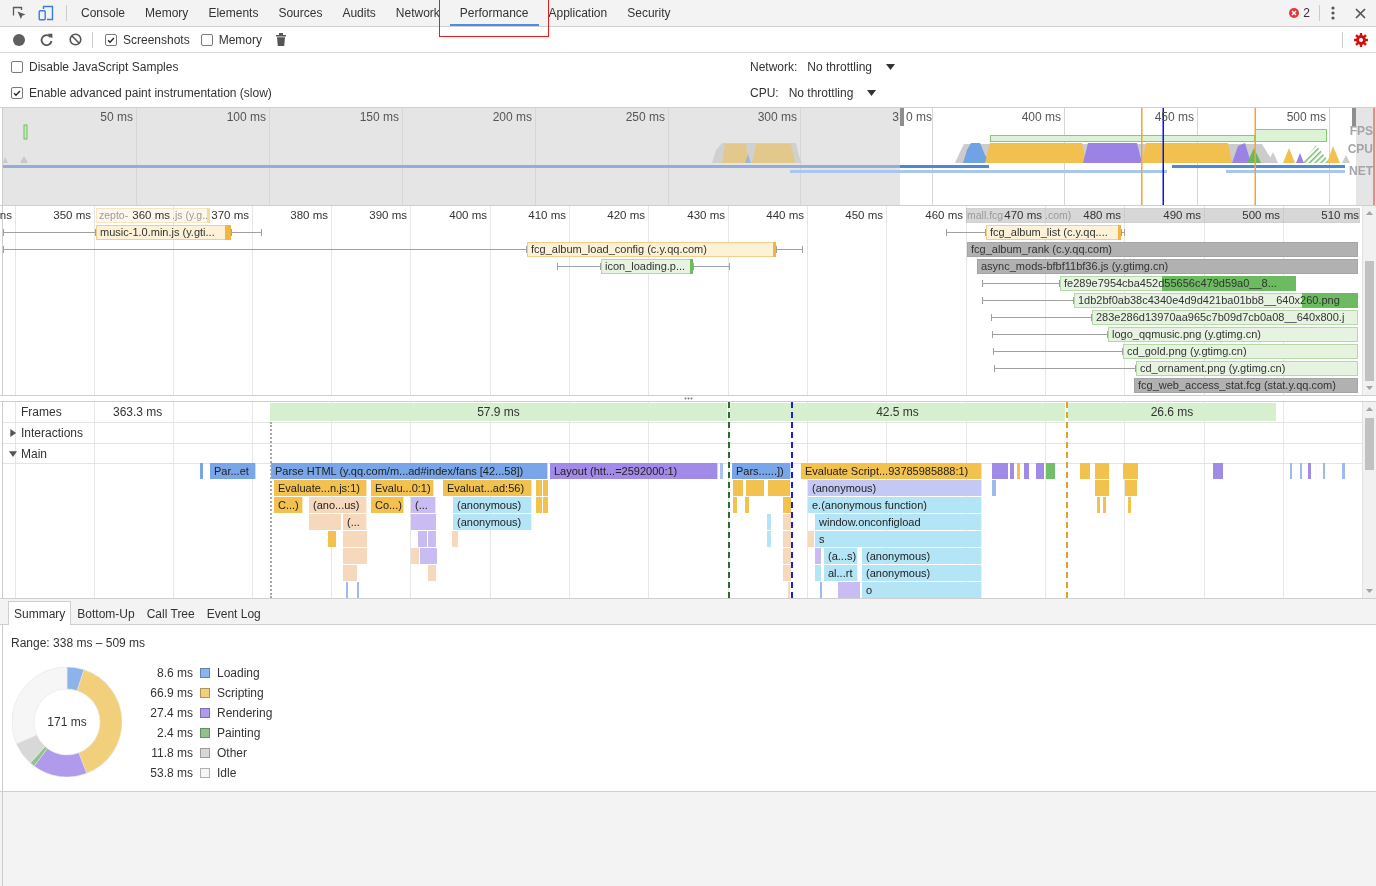 The height and width of the screenshot is (886, 1376). I want to click on flame-event: Layout (htt...=2592000:1), so click(634, 471).